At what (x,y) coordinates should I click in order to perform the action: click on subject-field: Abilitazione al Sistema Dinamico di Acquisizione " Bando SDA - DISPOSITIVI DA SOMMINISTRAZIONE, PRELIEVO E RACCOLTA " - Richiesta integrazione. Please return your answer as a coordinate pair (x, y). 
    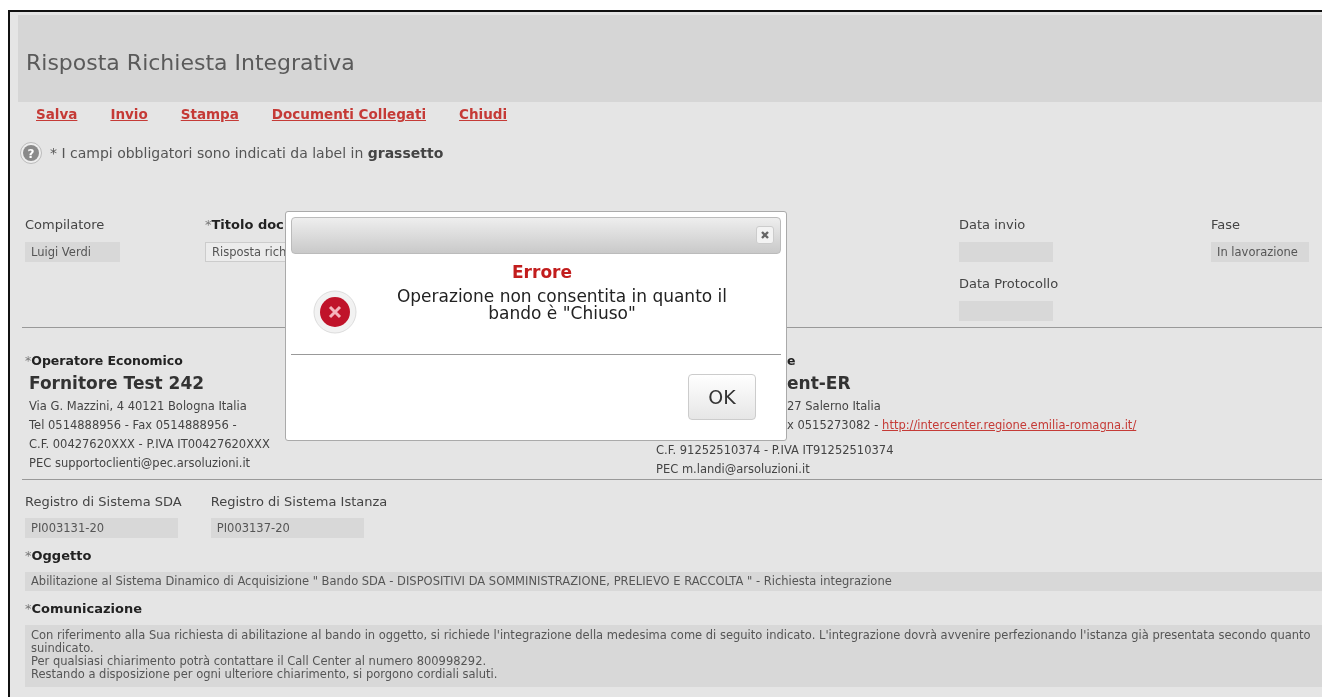
    Looking at the image, I should click on (673, 581).